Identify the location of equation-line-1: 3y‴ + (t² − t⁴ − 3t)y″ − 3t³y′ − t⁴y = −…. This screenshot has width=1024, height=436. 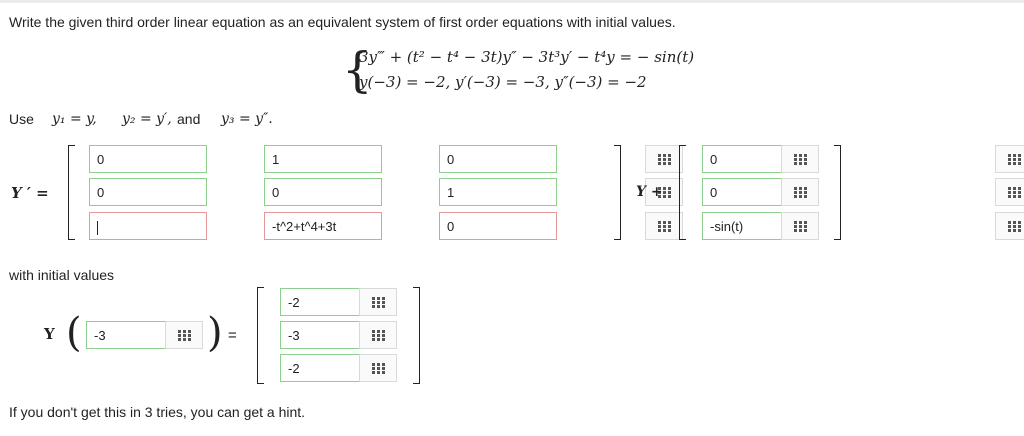
(527, 57).